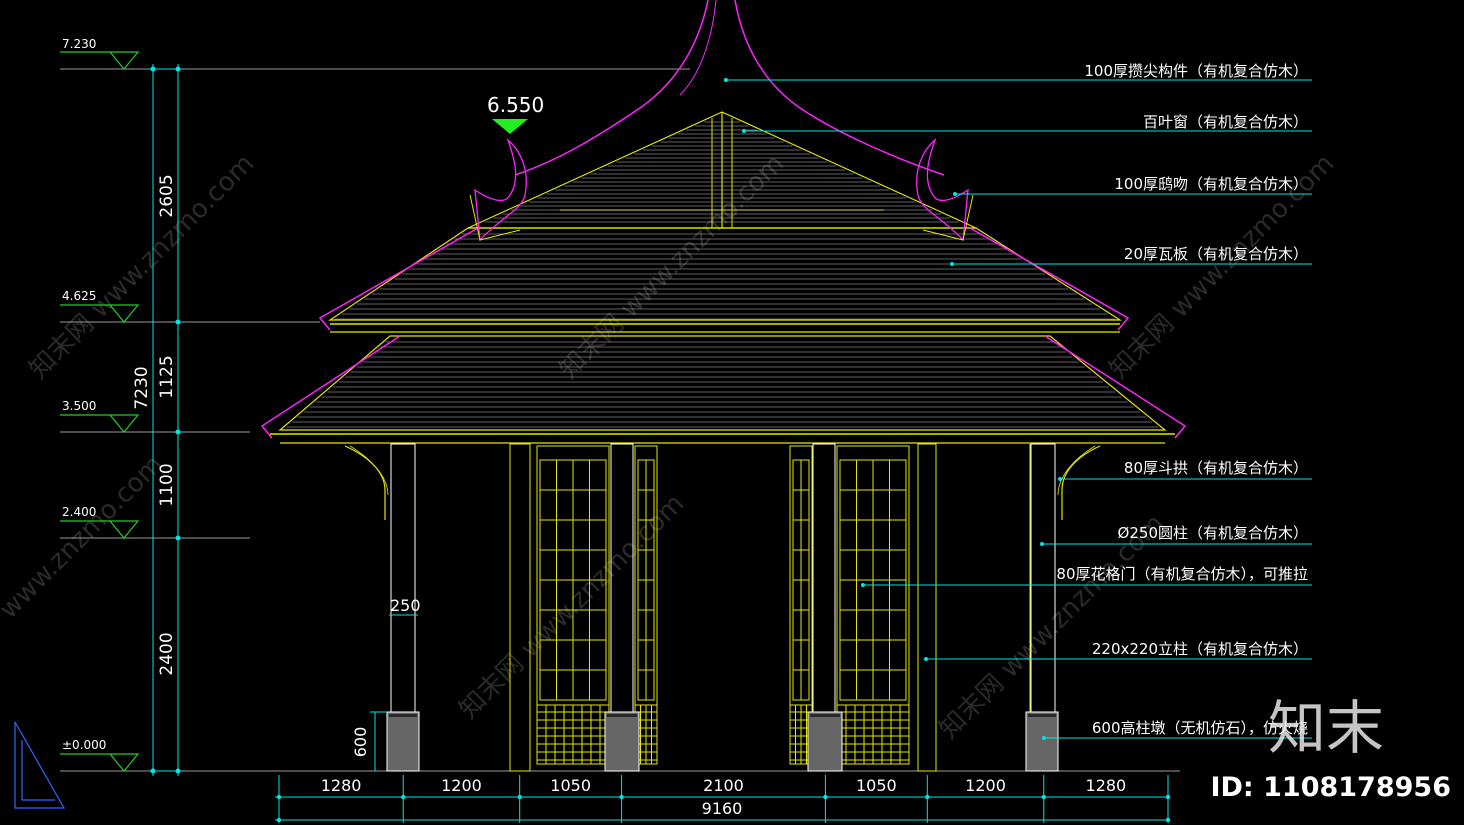 Image resolution: width=1464 pixels, height=825 pixels. I want to click on svg-text: www.znzmo.com, so click(84, 537).